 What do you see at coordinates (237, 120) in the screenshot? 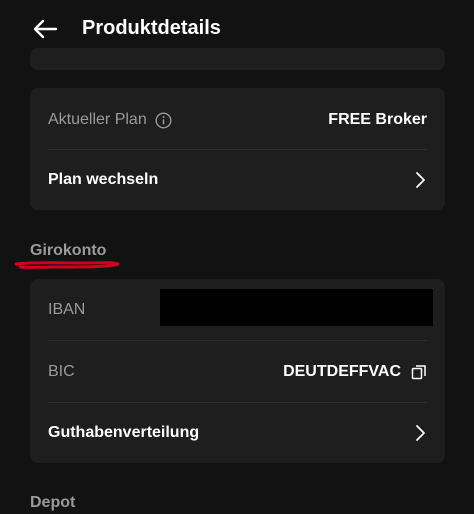
I see `current-plan-row: Aktueller Plan FREE Broker` at bounding box center [237, 120].